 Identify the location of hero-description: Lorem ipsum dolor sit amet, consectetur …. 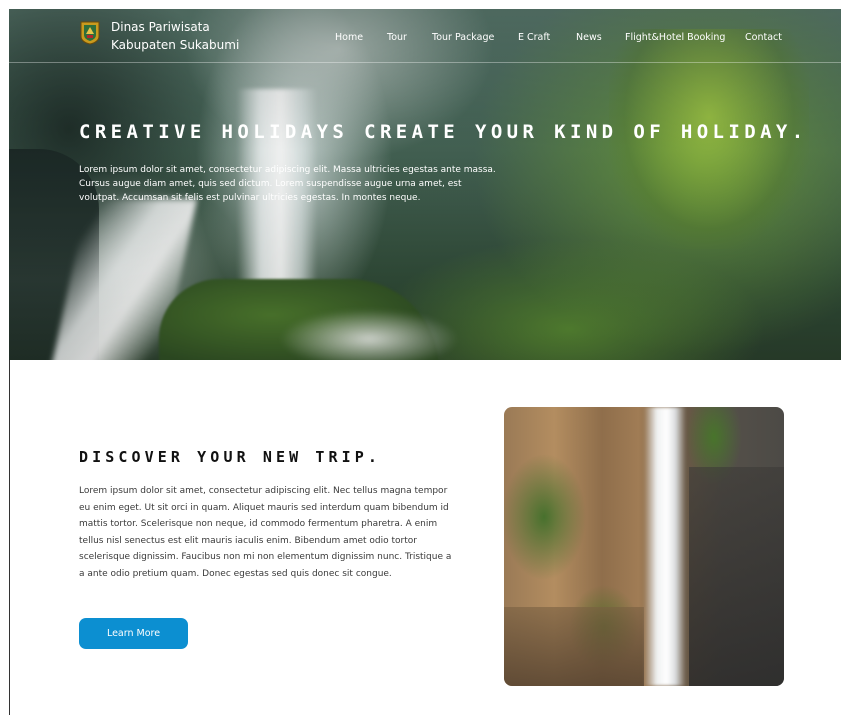
(287, 184).